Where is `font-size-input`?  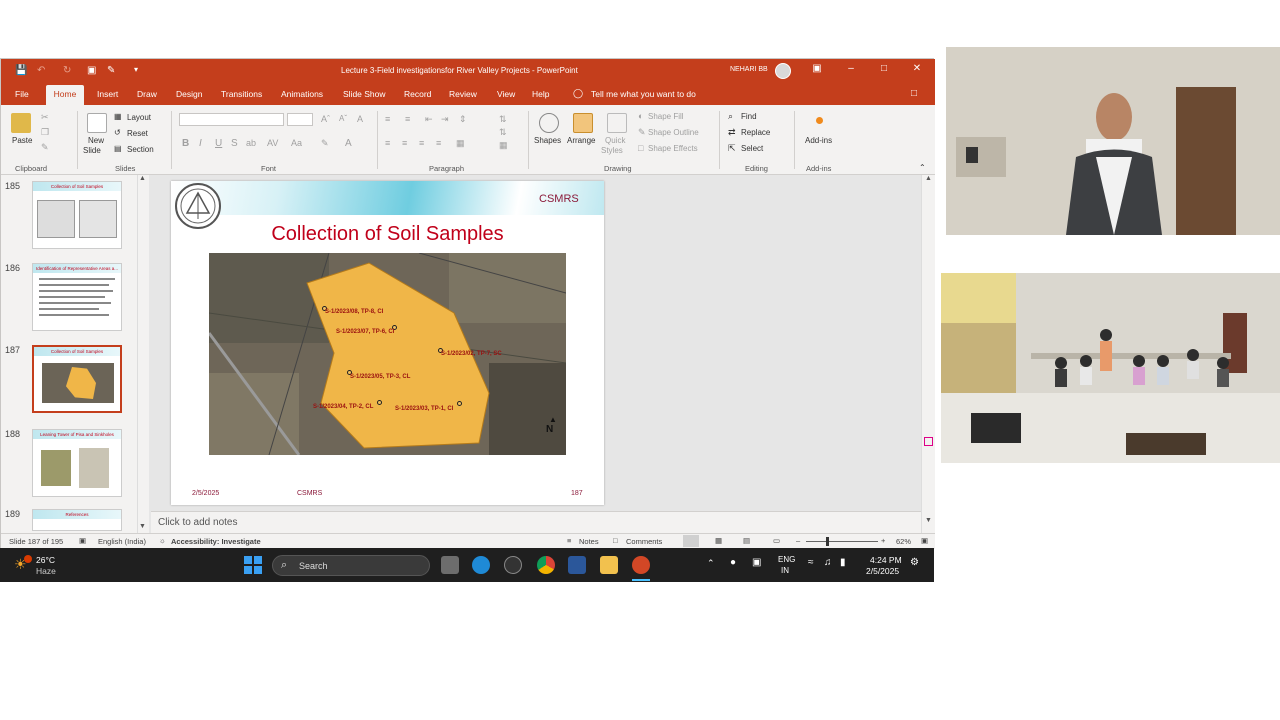 font-size-input is located at coordinates (300, 119).